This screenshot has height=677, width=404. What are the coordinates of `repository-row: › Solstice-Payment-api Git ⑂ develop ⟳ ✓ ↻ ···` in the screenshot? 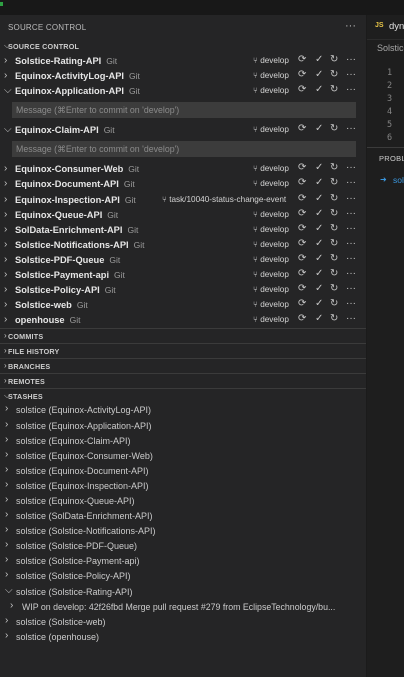 It's located at (183, 275).